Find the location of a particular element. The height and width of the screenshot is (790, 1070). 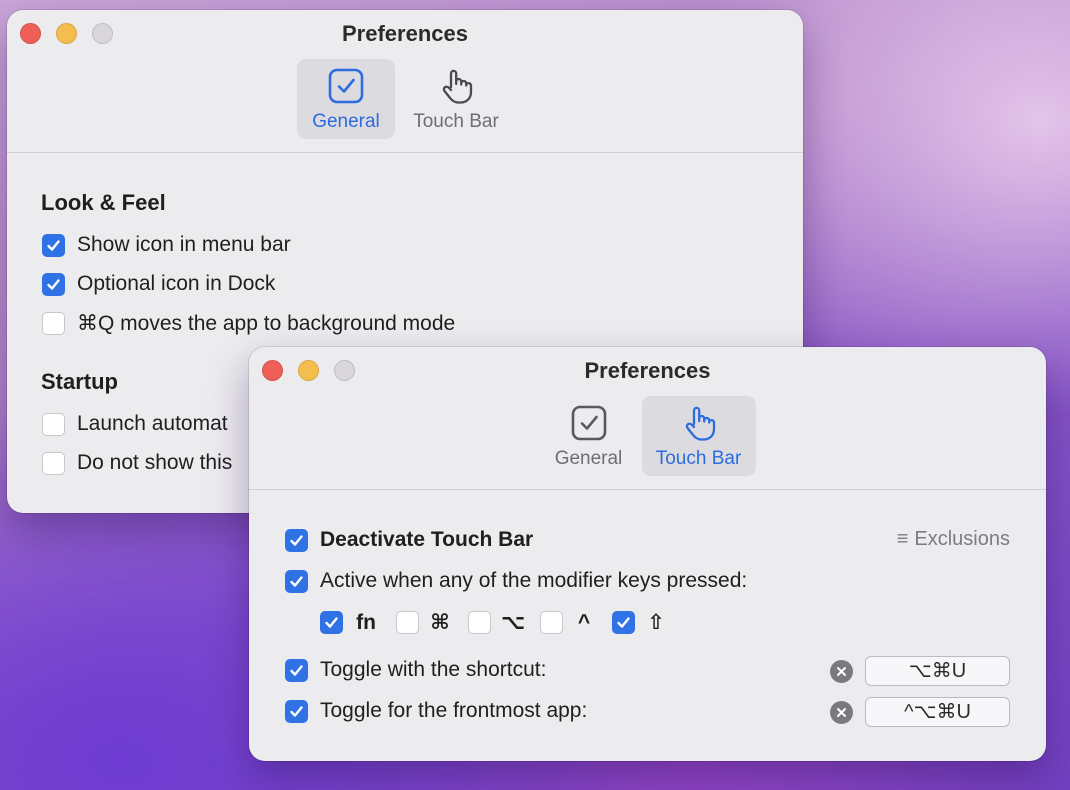

checkbox-option is located at coordinates (479, 622).